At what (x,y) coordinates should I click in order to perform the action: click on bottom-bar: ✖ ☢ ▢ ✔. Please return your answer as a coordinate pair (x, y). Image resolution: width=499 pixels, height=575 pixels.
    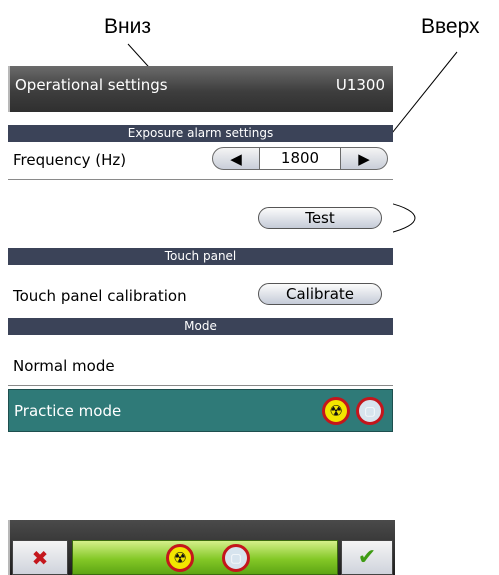
    Looking at the image, I should click on (201, 547).